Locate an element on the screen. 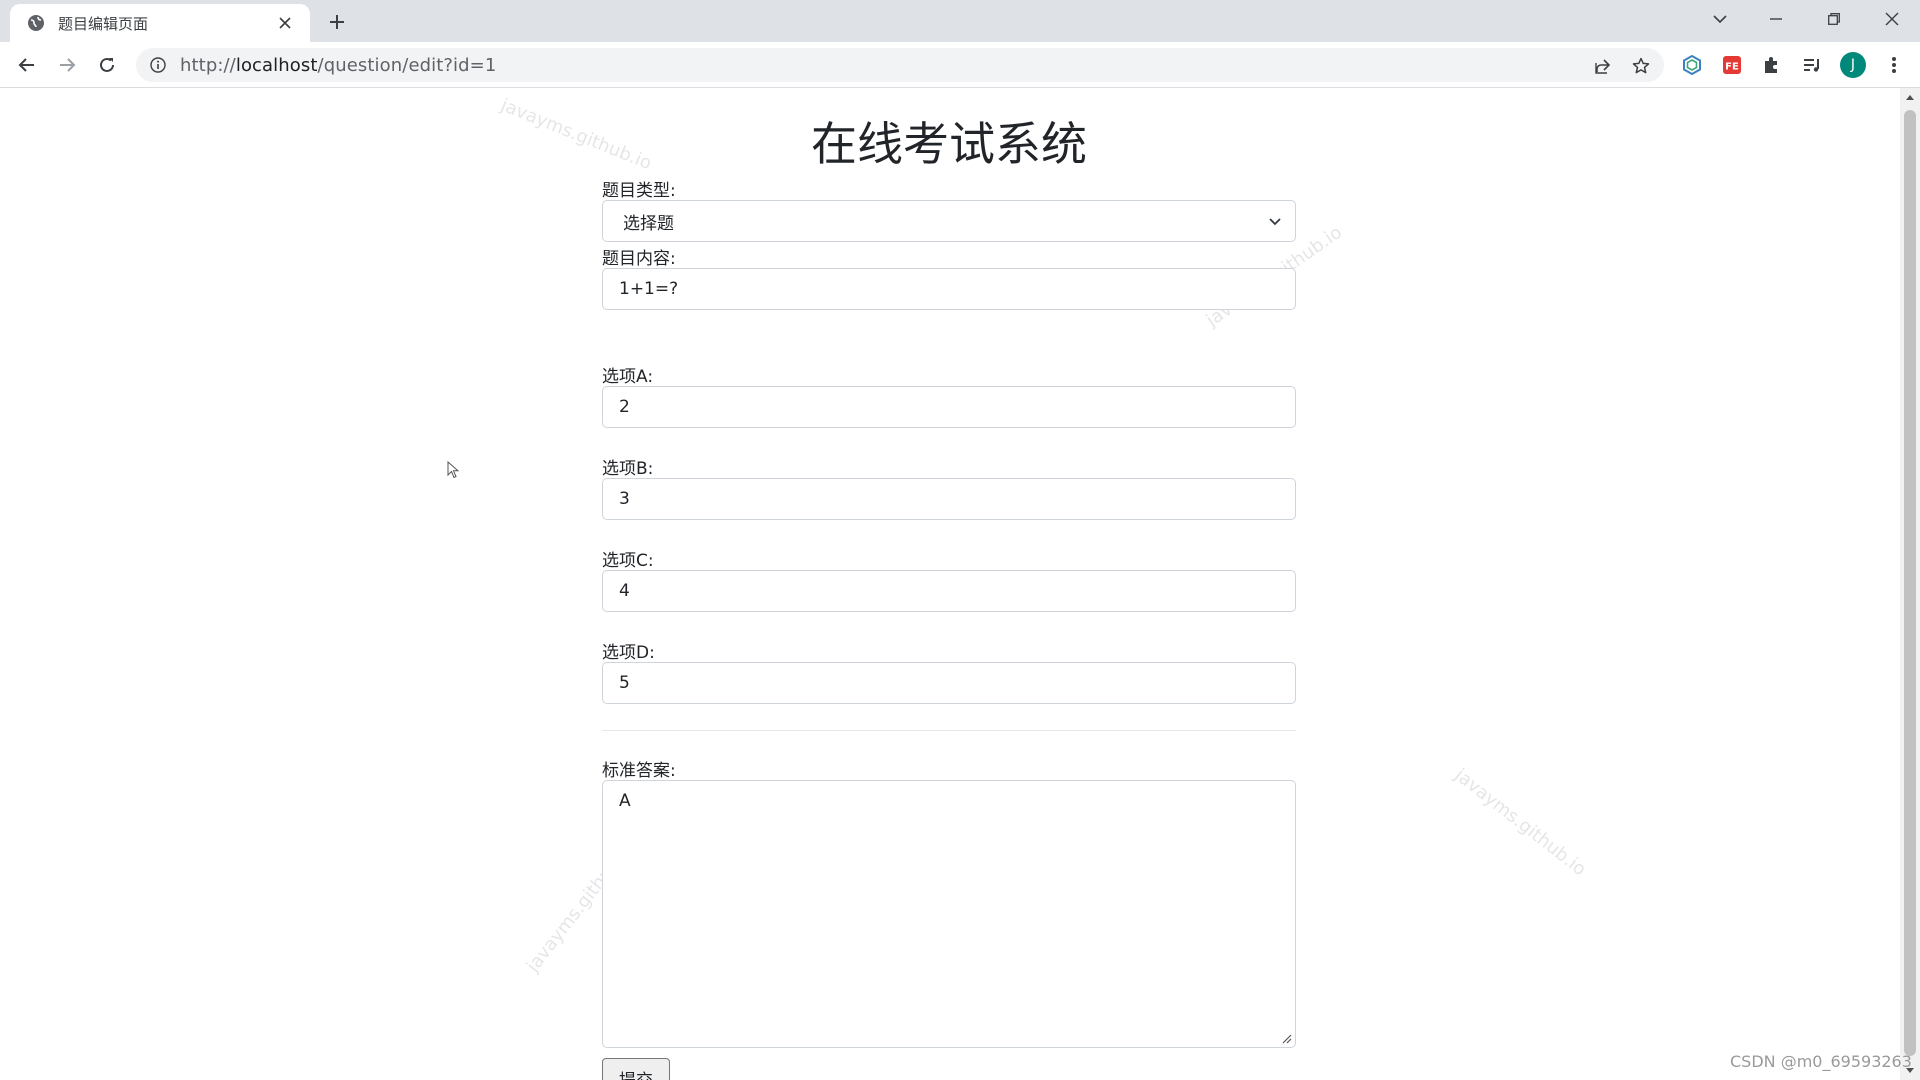 The height and width of the screenshot is (1080, 1920). url-text: http://localhost/question/edit?id=1 is located at coordinates (338, 65).